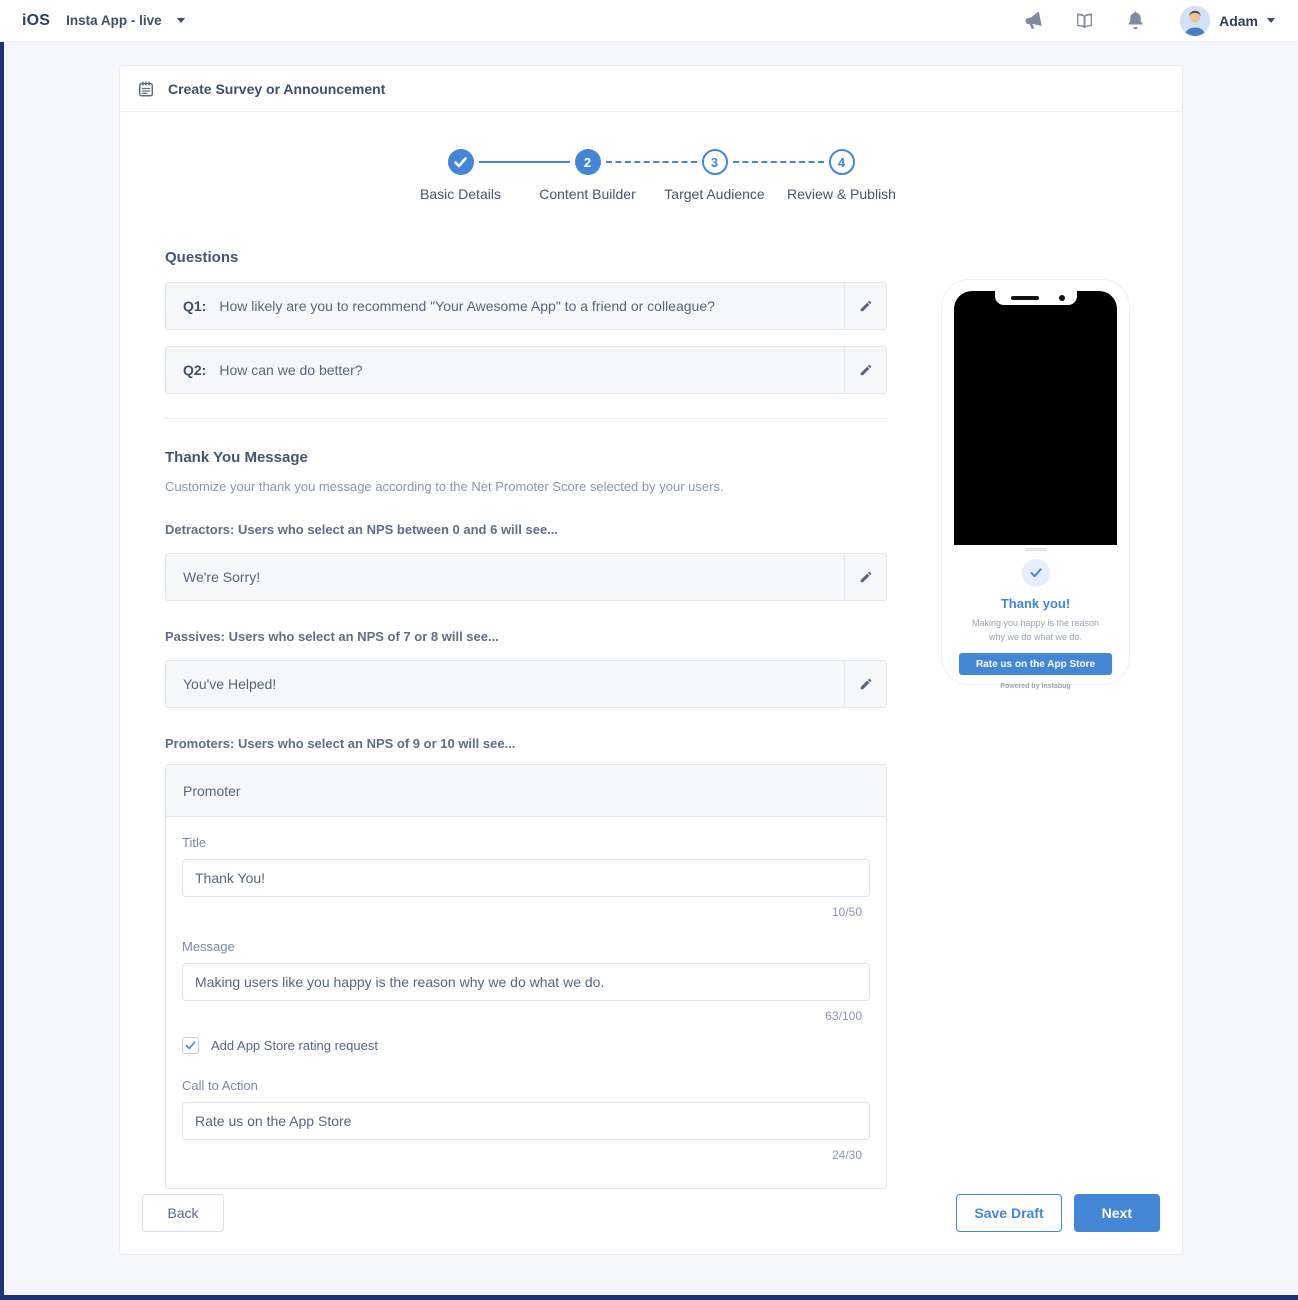 This screenshot has height=1300, width=1298. I want to click on detractors-value: We're Sorry!, so click(222, 577).